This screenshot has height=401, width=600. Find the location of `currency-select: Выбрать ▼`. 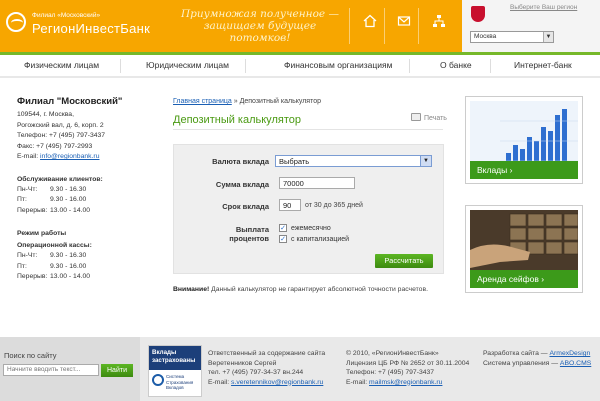

currency-select: Выбрать ▼ is located at coordinates (353, 161).